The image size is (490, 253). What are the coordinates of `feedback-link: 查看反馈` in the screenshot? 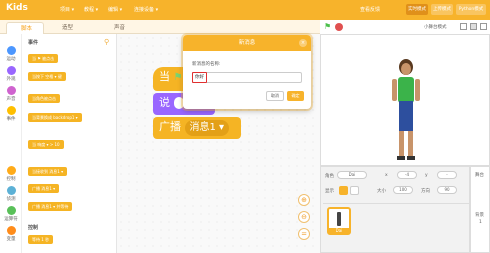 It's located at (370, 9).